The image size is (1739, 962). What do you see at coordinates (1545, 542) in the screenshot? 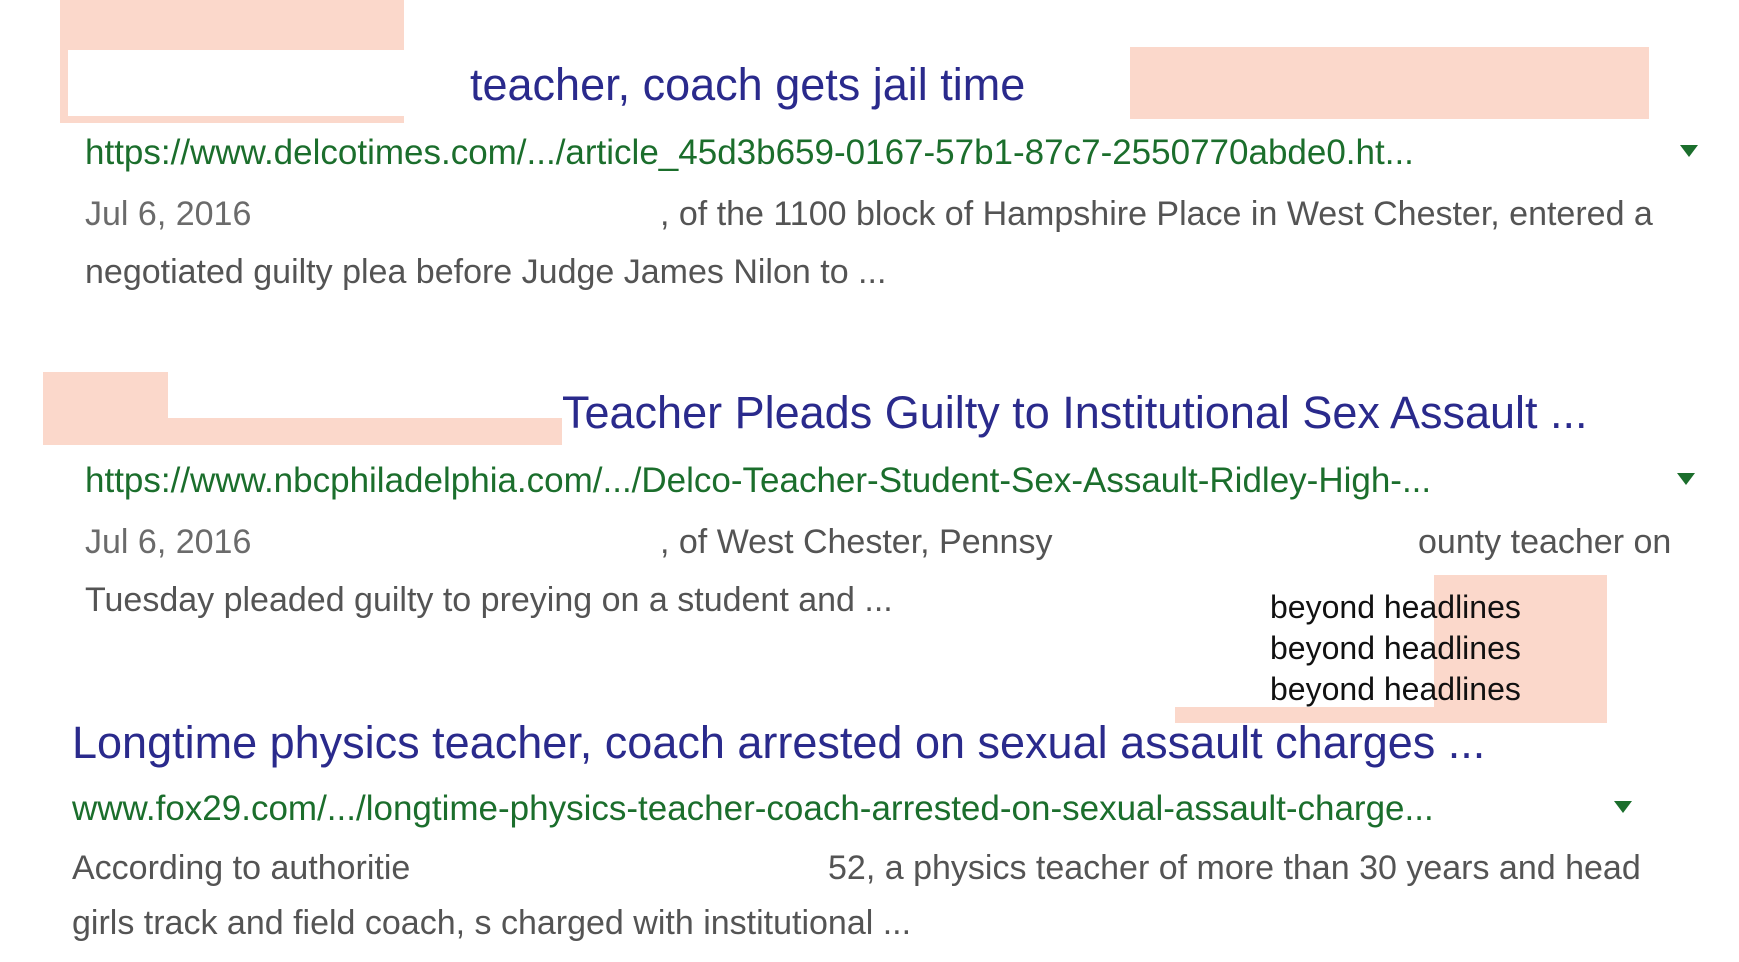
I see `result-snippet: ounty teacher on` at bounding box center [1545, 542].